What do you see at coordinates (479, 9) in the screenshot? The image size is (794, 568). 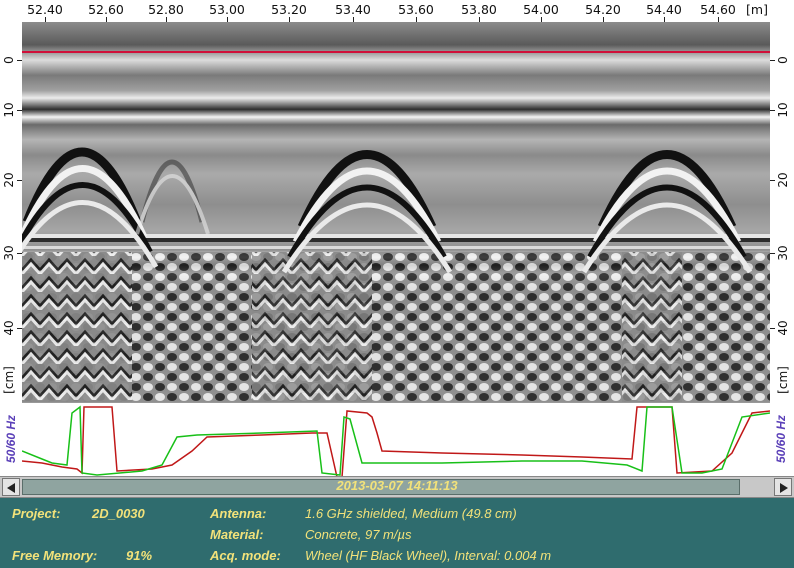 I see `distance-tick-label: 53.80` at bounding box center [479, 9].